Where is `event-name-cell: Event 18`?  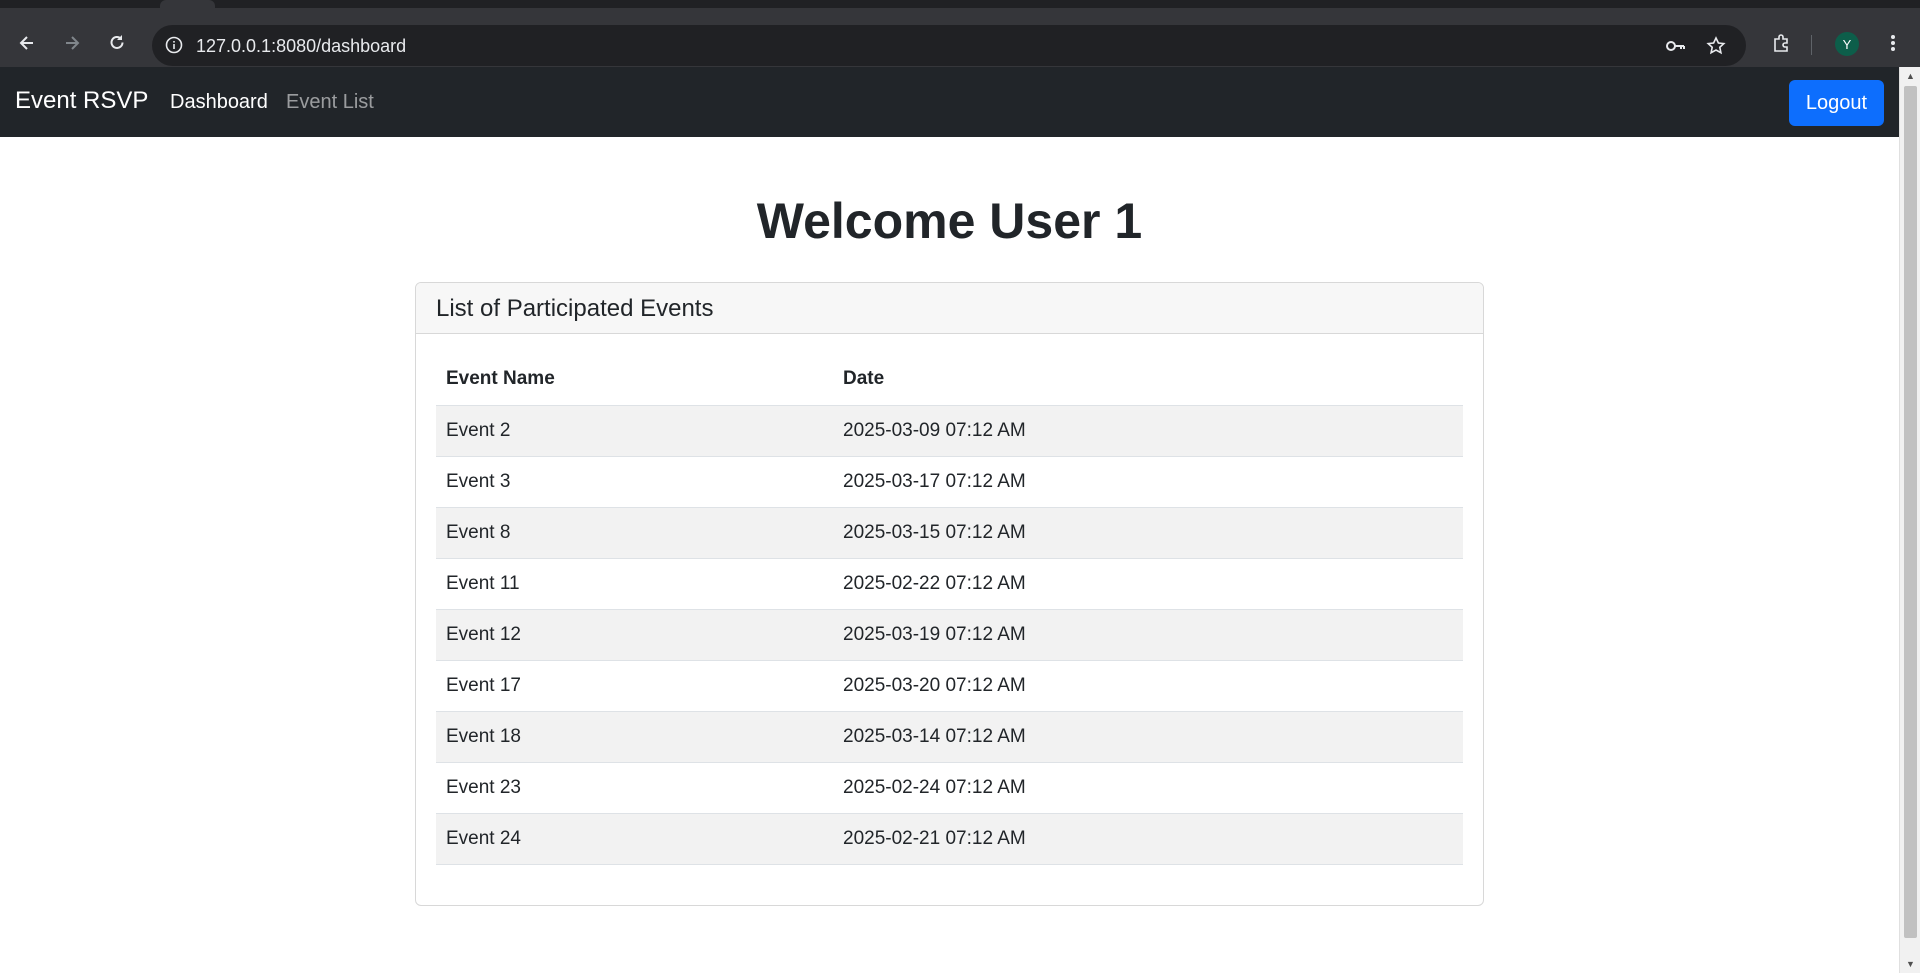
event-name-cell: Event 18 is located at coordinates (634, 737).